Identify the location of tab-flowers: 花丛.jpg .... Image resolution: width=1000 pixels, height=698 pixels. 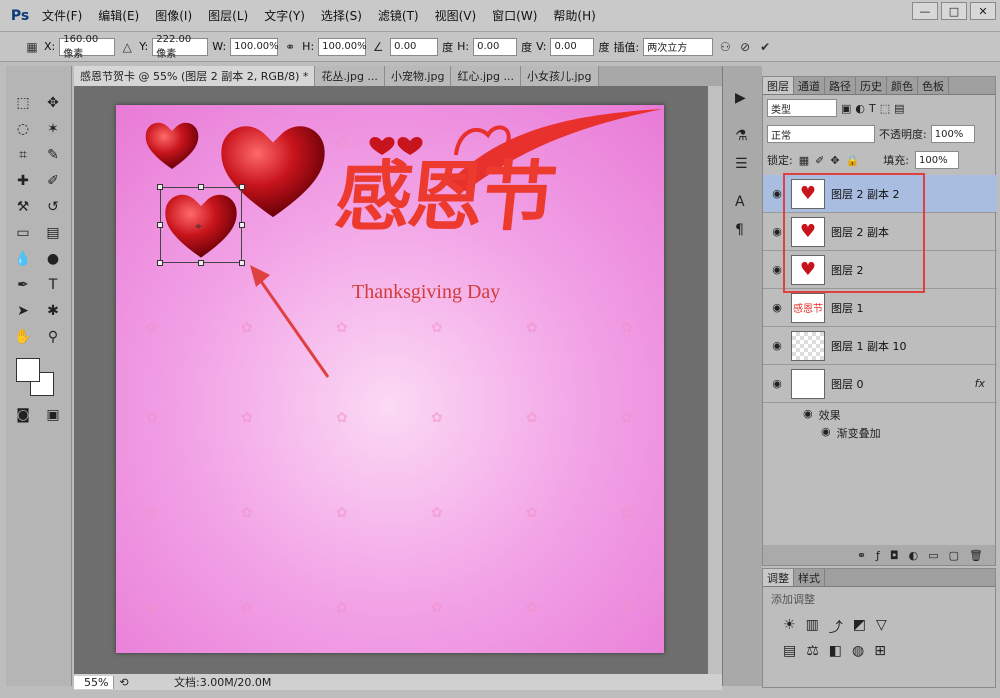
(350, 76).